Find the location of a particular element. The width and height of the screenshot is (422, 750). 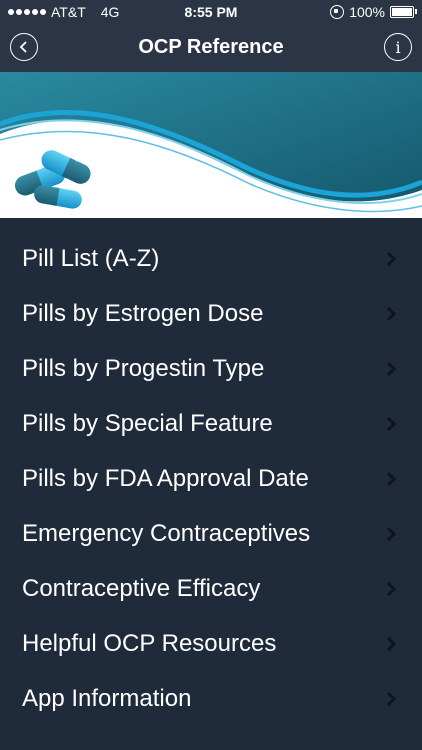

battery-percent: 100% is located at coordinates (367, 12).